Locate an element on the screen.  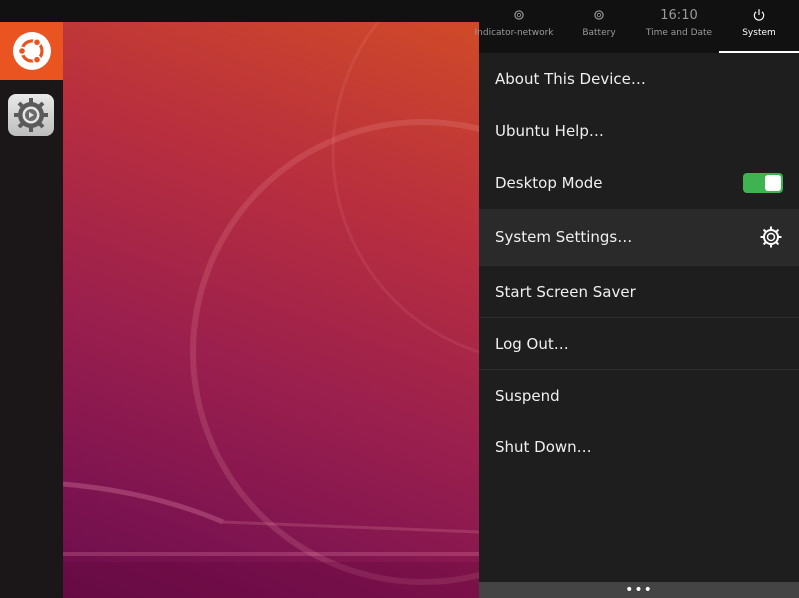
launcher is located at coordinates (31, 310).